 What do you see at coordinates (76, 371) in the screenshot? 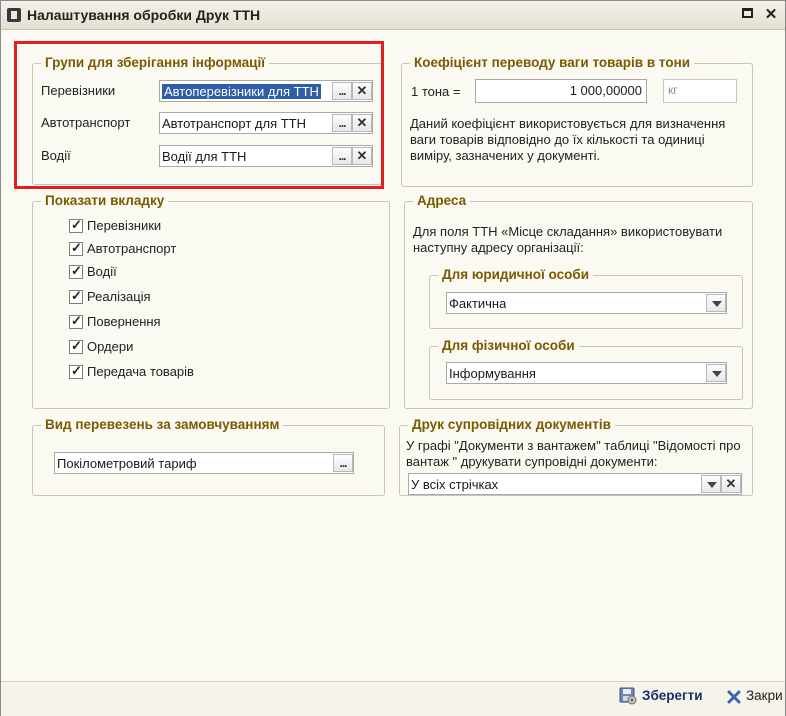
I see `tab-transfer-checkbox` at bounding box center [76, 371].